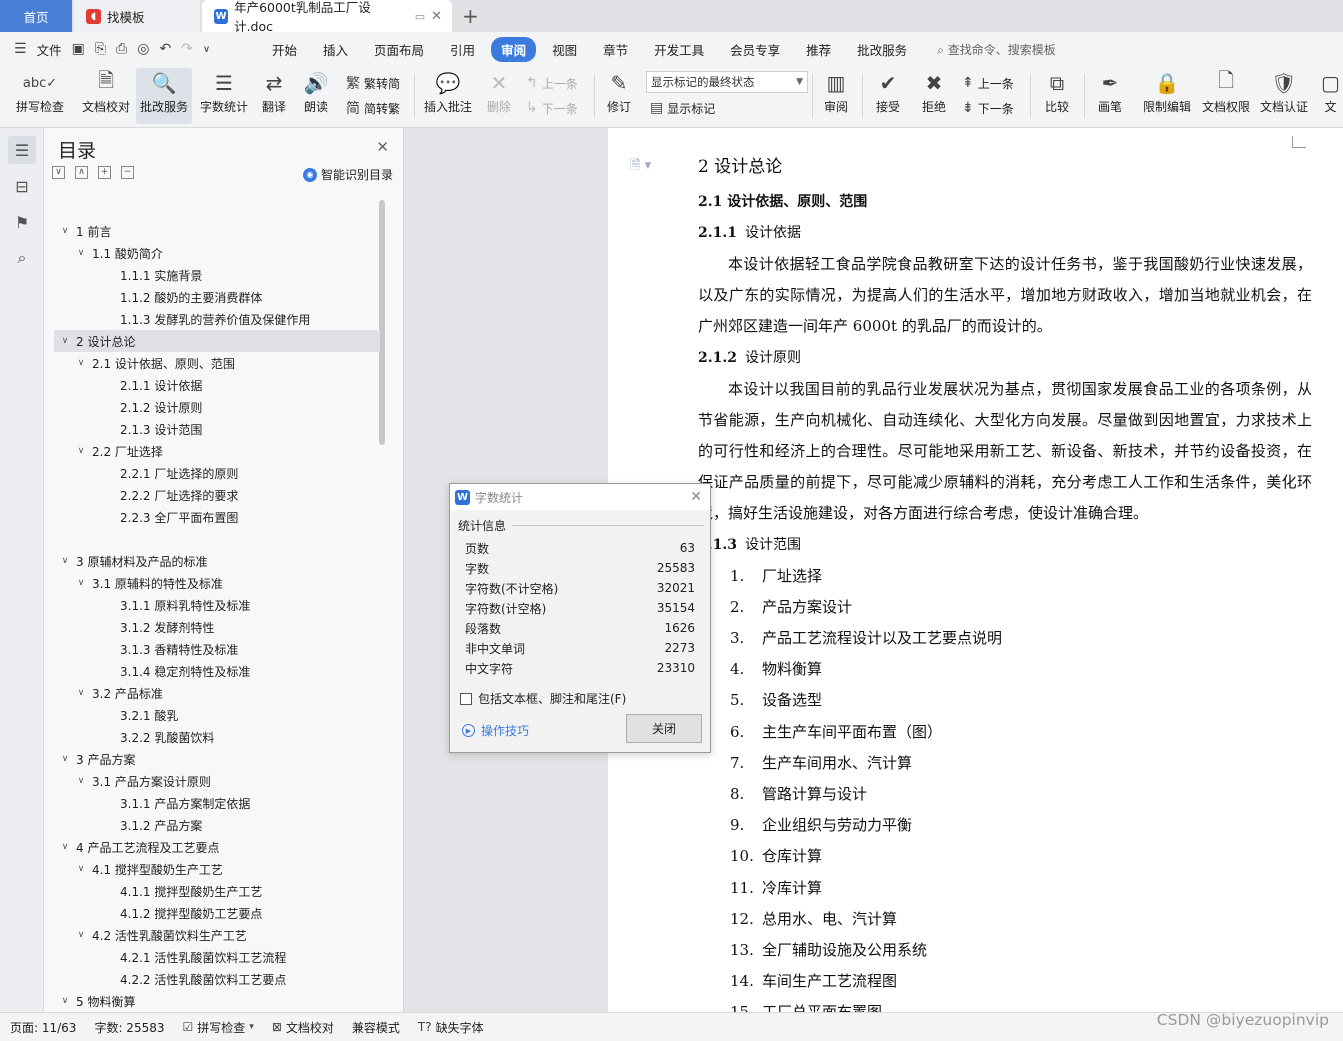 This screenshot has width=1343, height=1041. I want to click on reject-button: ✖ 拒绝, so click(934, 96).